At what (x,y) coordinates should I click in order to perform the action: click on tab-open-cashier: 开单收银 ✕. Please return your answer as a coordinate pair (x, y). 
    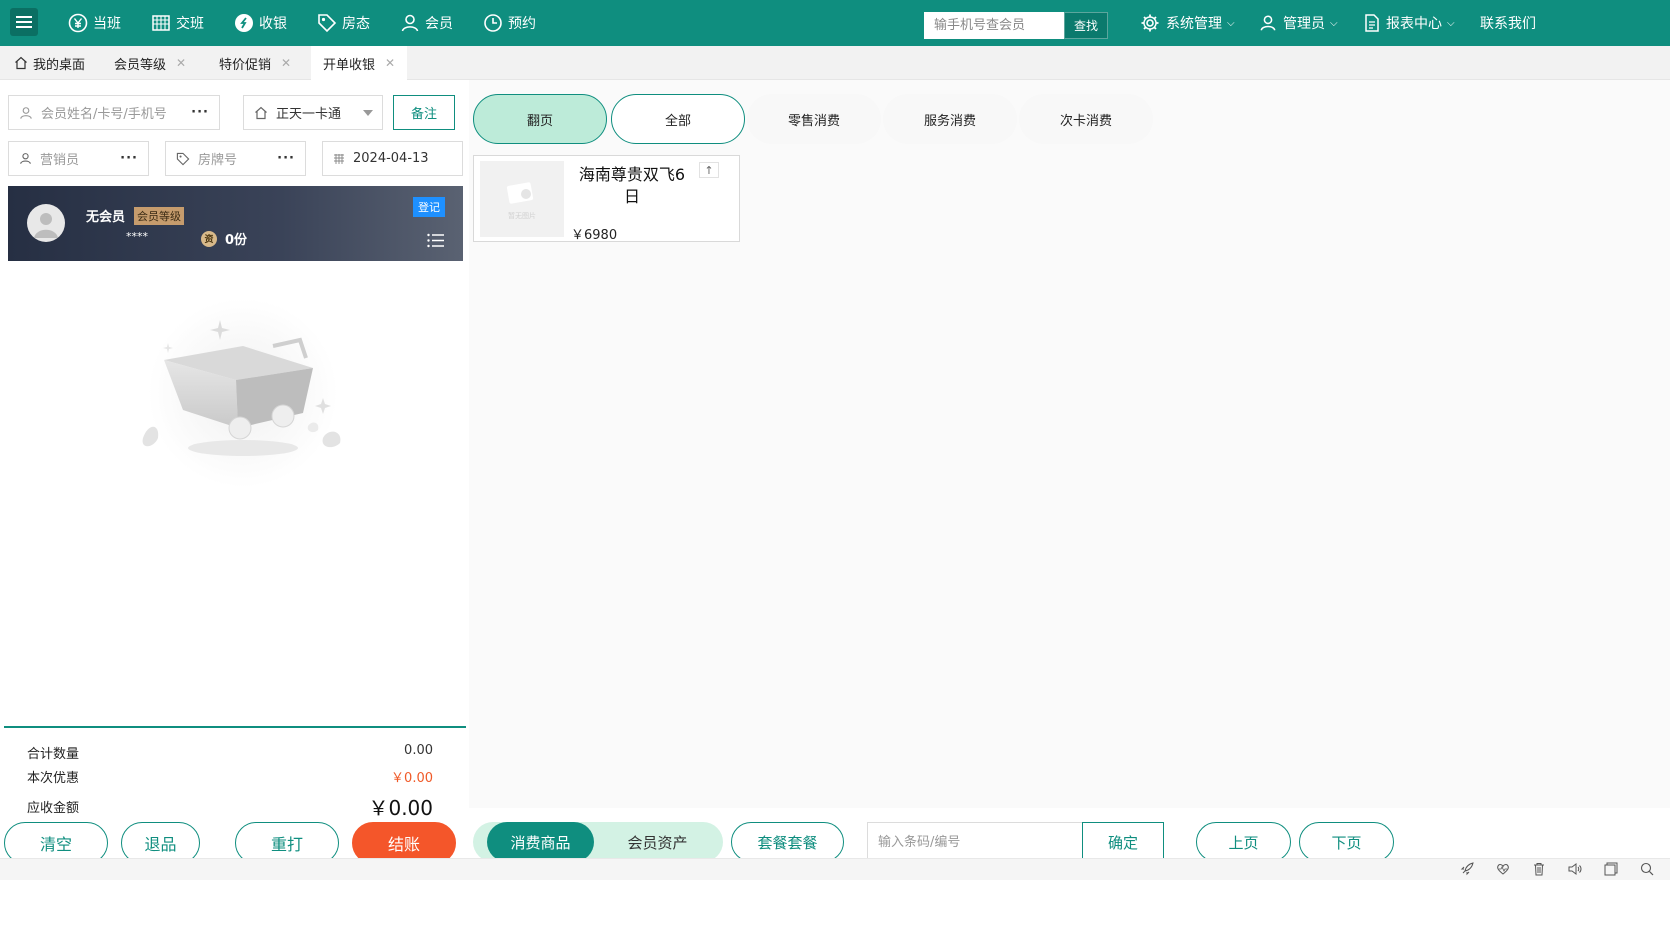
    Looking at the image, I should click on (359, 63).